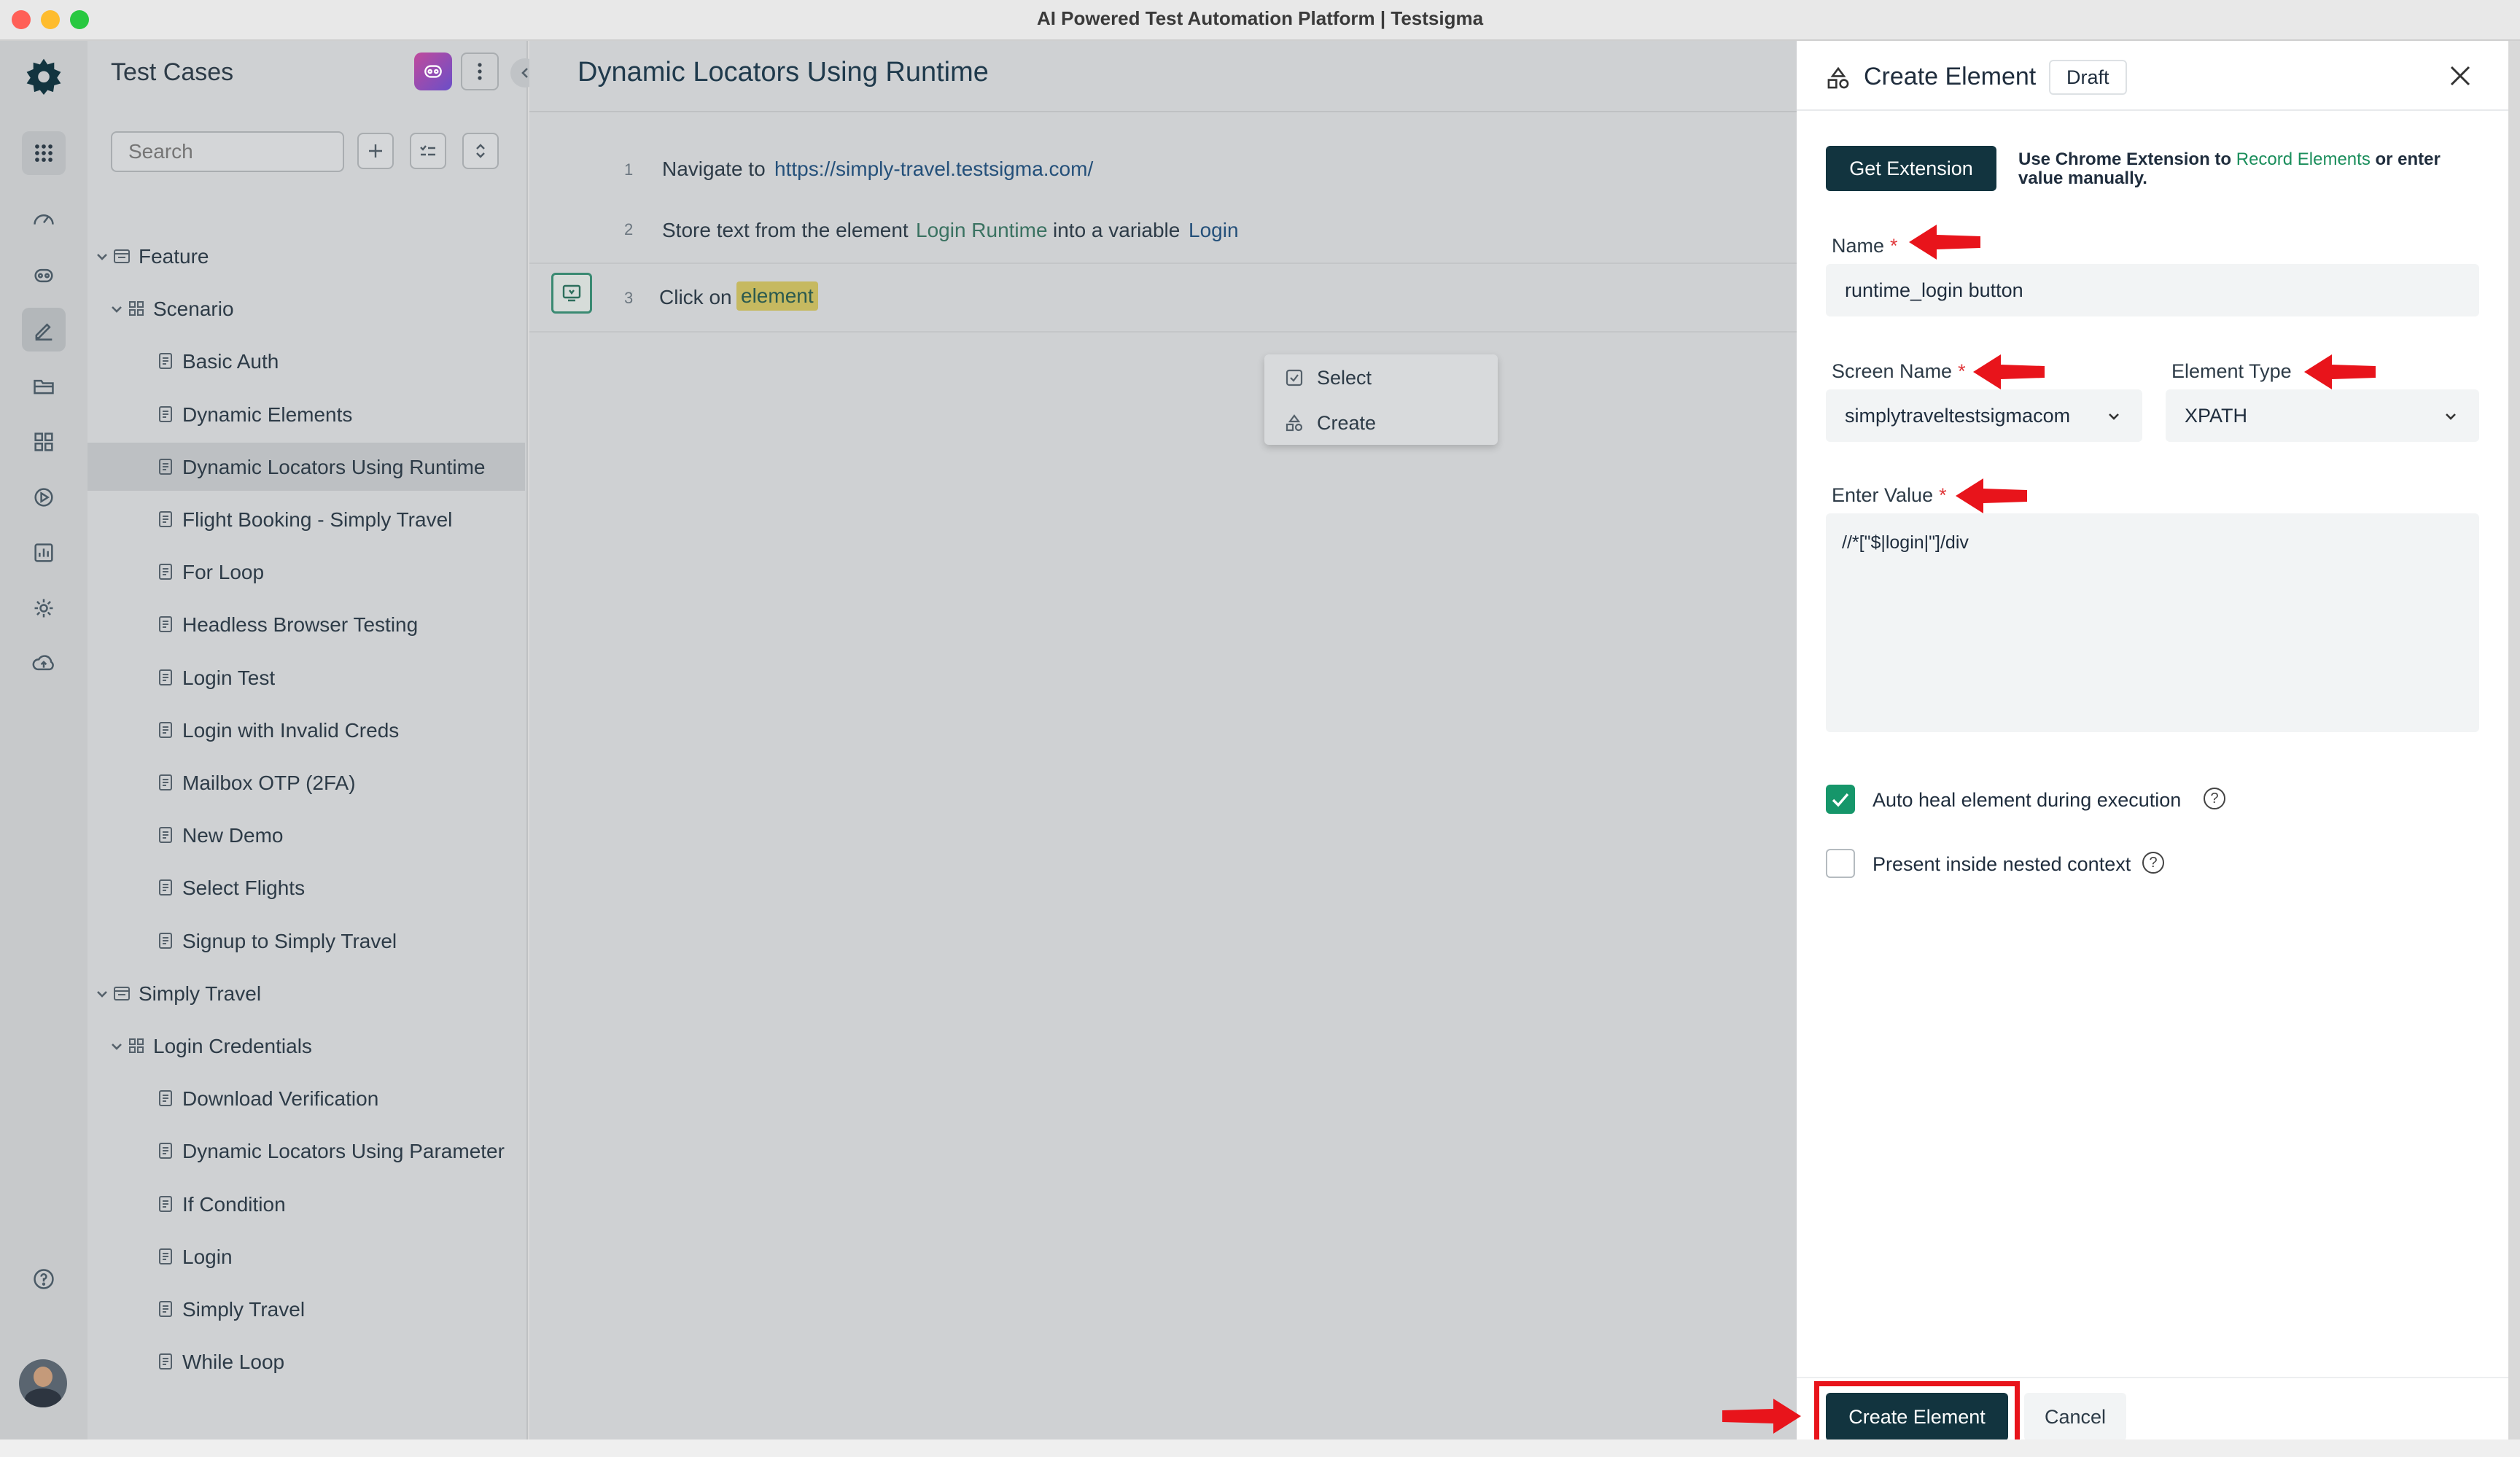  What do you see at coordinates (223, 573) in the screenshot?
I see `tree-item-label: For Loop` at bounding box center [223, 573].